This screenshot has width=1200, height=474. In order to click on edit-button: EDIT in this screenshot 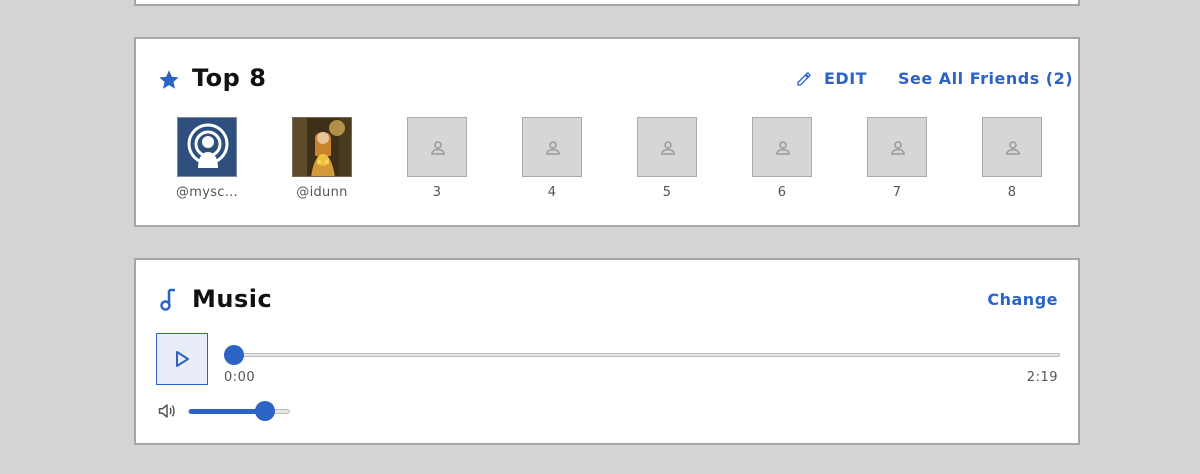, I will do `click(831, 78)`.